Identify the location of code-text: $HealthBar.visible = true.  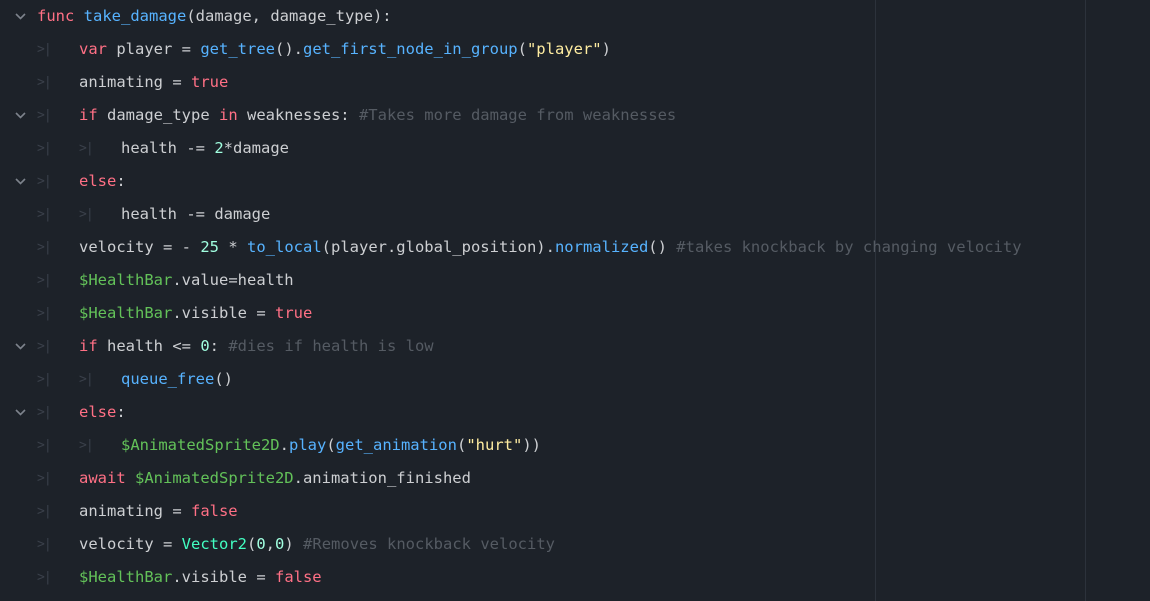
(195, 313).